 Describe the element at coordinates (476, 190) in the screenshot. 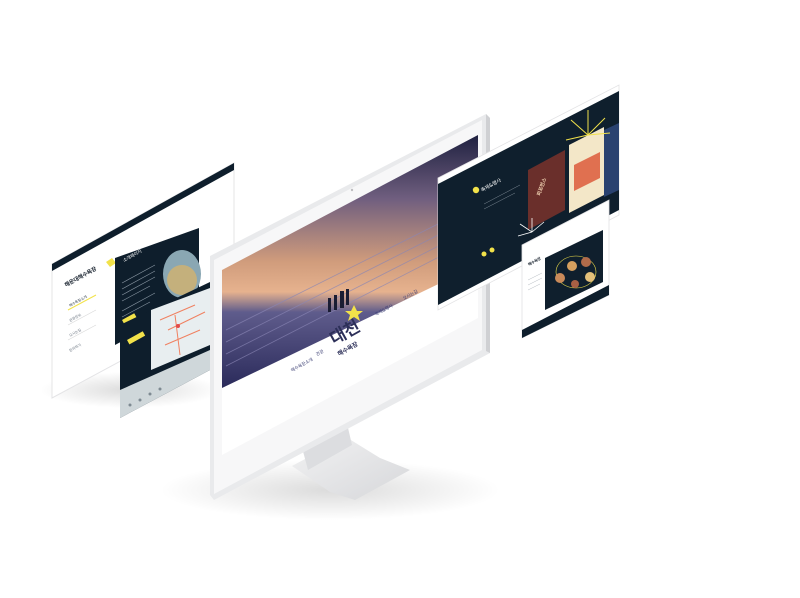

I see `title-dot-icon` at that location.